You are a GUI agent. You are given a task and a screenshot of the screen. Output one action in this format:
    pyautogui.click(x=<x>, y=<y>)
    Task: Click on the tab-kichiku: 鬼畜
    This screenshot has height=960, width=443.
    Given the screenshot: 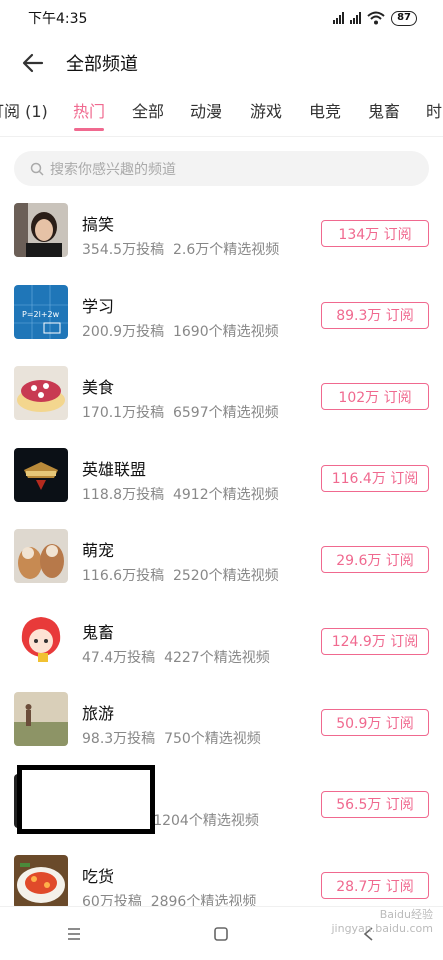 What is the action you would take?
    pyautogui.click(x=384, y=110)
    